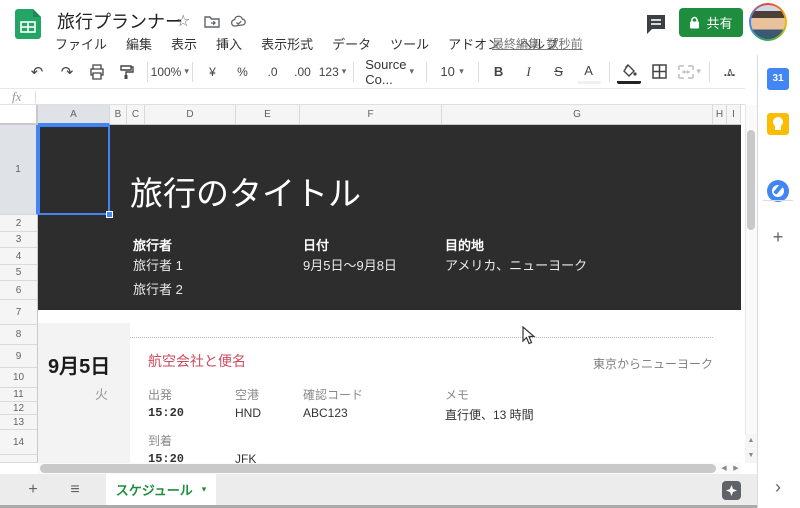 The image size is (800, 508). Describe the element at coordinates (19, 378) in the screenshot. I see `row-header-10: 10` at that location.